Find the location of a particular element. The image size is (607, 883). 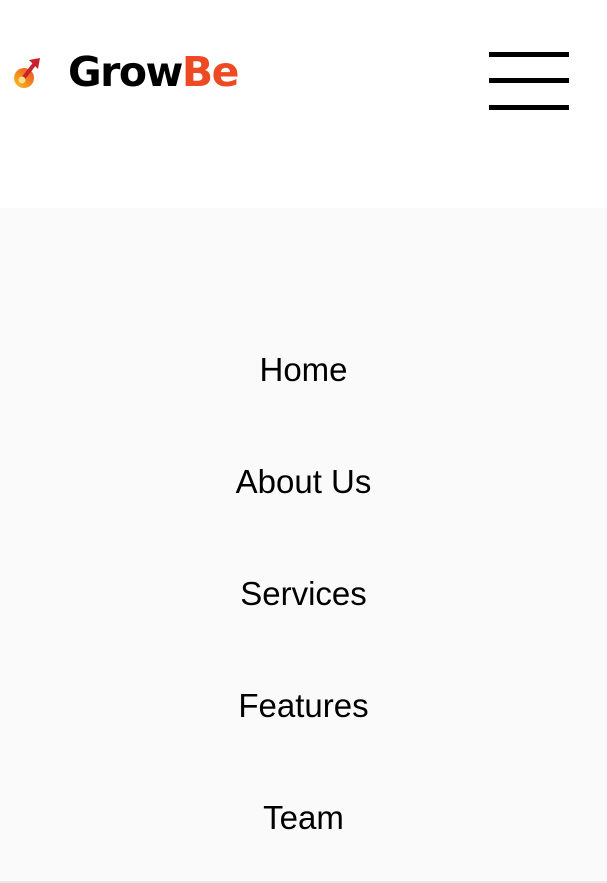

hamburger-bar-top is located at coordinates (529, 54).